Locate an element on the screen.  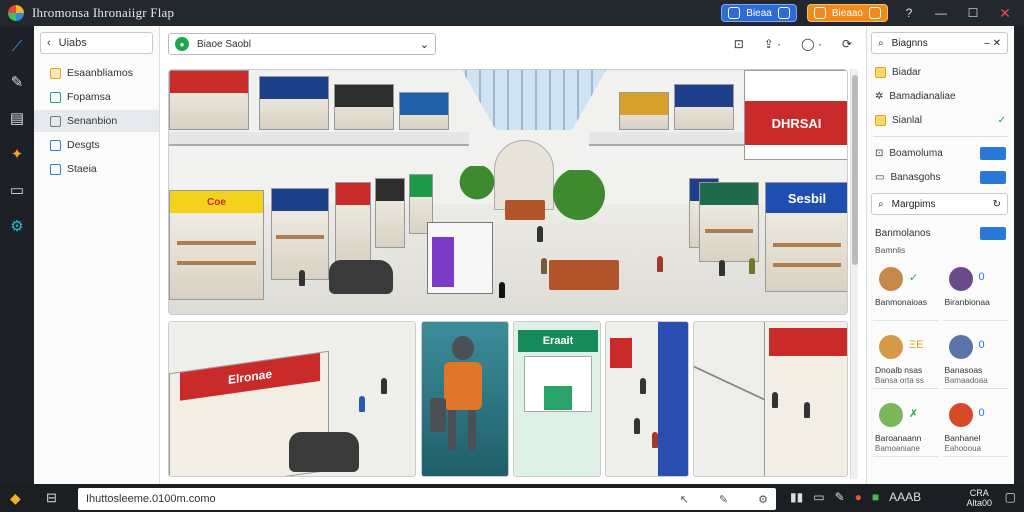
right-search-2: ⌕ Margpims ↻ is located at coordinates (939, 204).